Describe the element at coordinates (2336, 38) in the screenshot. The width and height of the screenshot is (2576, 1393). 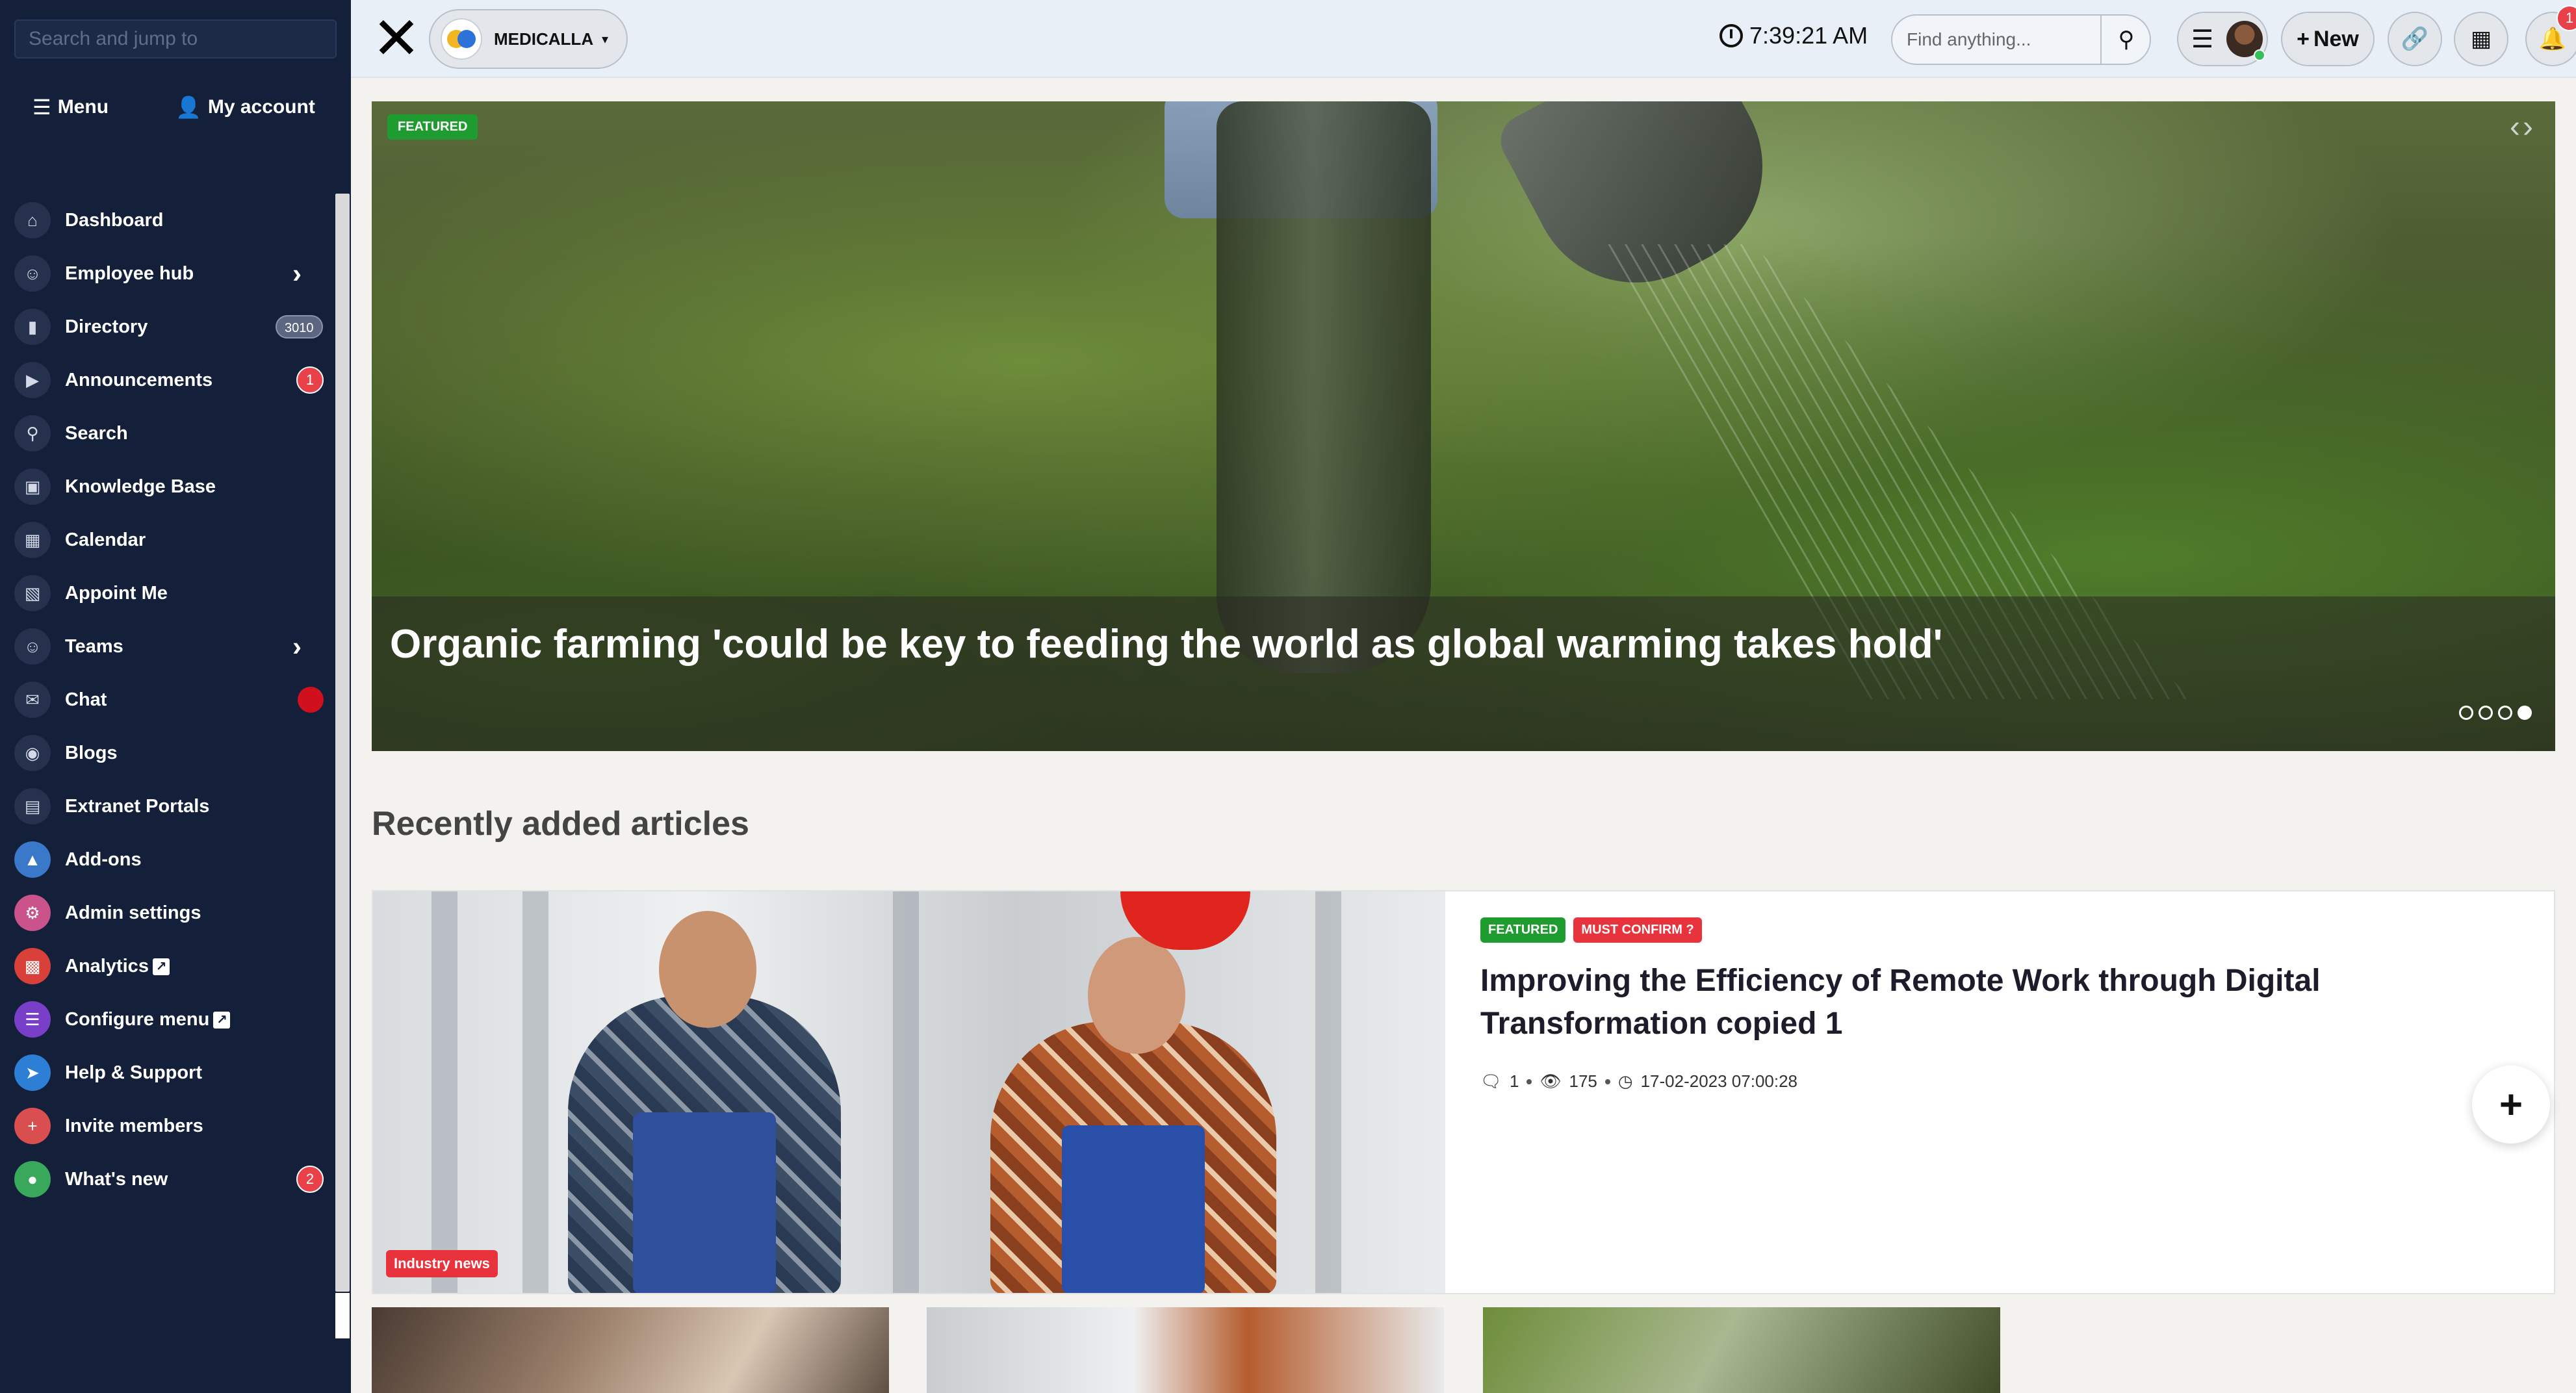
I see `new-button-label: New` at that location.